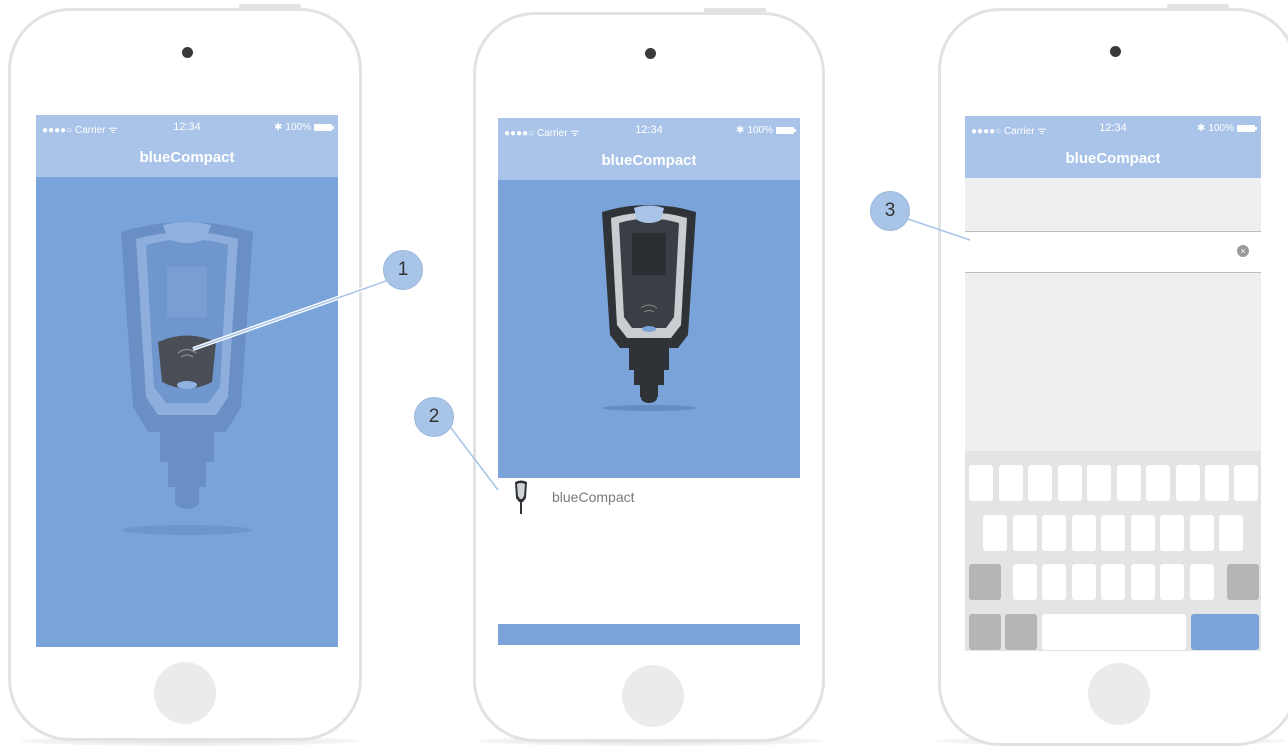 The height and width of the screenshot is (749, 1288). I want to click on callout-badge-1: 1, so click(403, 270).